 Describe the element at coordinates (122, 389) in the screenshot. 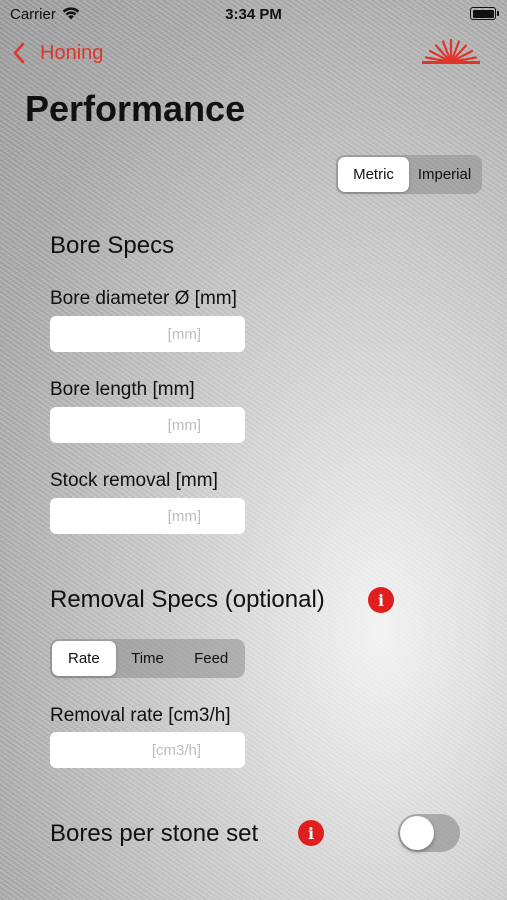

I see `bore-length-label: Bore length [mm]` at that location.